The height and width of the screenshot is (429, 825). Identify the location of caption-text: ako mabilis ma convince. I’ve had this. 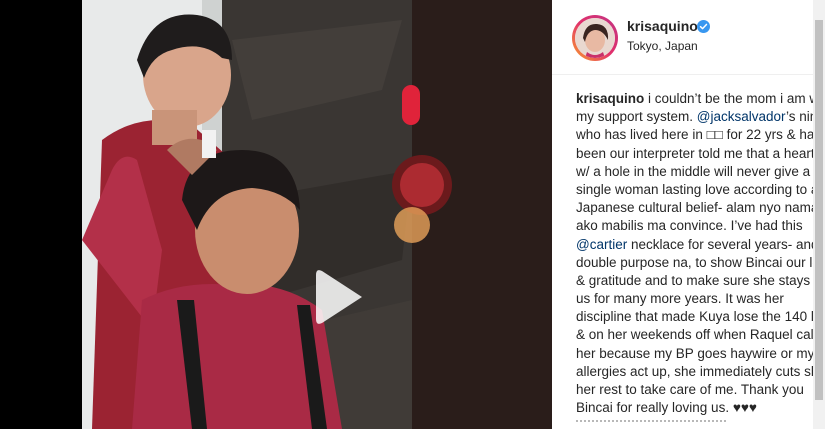
(689, 226).